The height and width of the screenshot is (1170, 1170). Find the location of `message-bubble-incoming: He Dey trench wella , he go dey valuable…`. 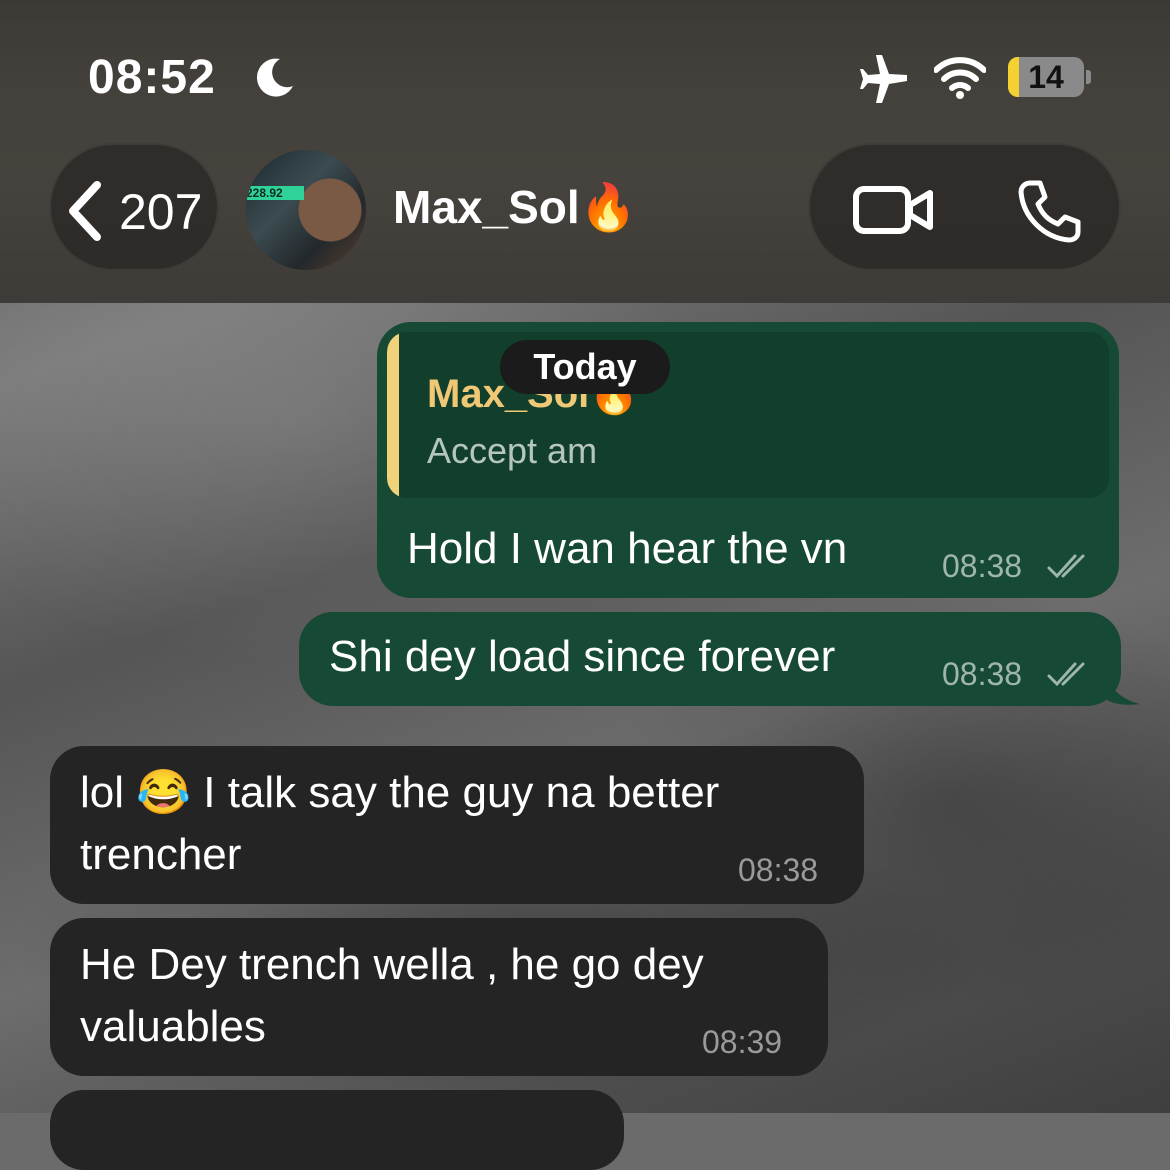

message-bubble-incoming: He Dey trench wella , he go dey valuable… is located at coordinates (439, 997).